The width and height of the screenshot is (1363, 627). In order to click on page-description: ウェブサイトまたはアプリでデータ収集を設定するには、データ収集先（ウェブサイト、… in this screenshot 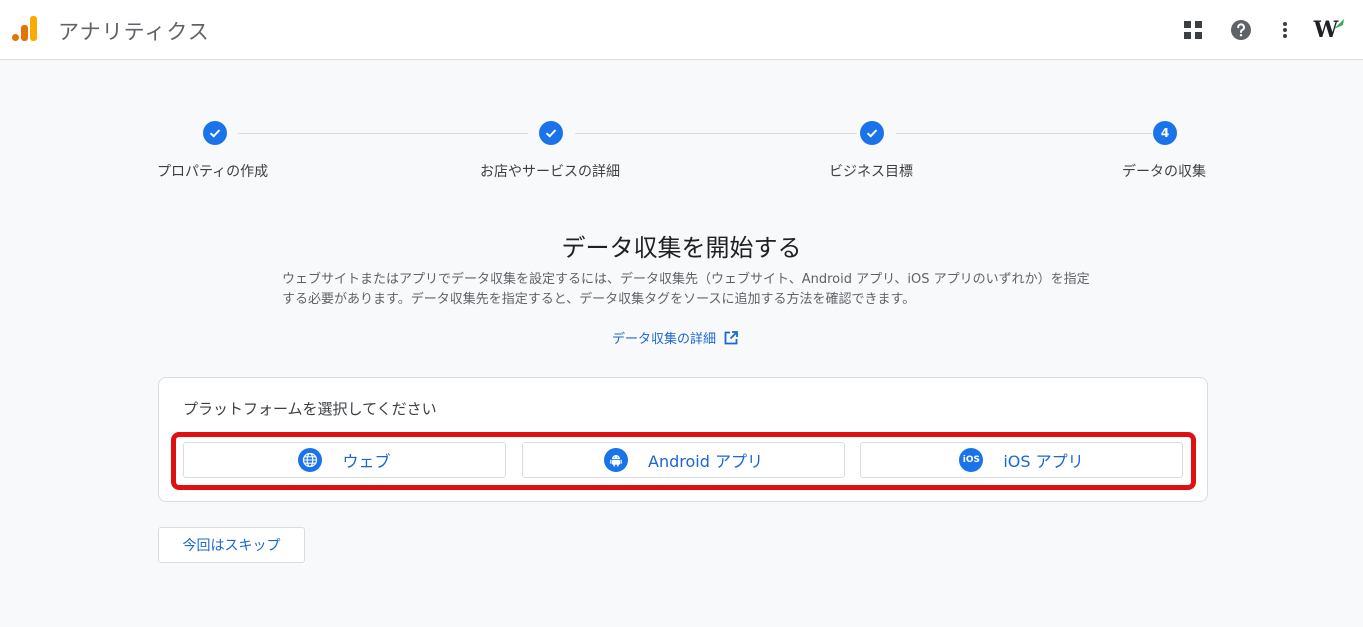, I will do `click(686, 289)`.